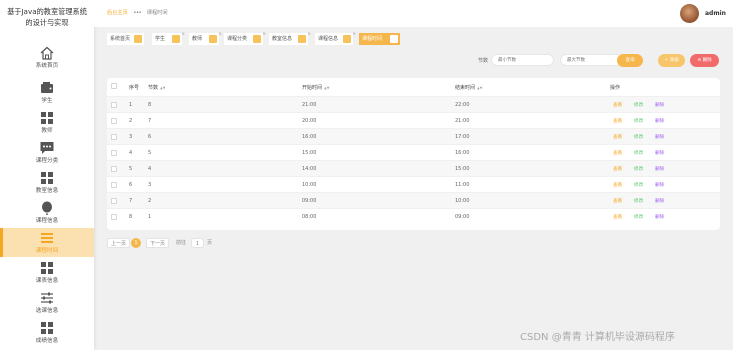  Describe the element at coordinates (468, 87) in the screenshot. I see `header-end-time: 结束时间 ▲▼` at that location.